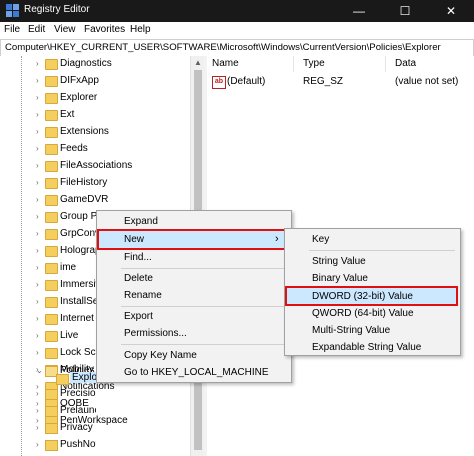 The width and height of the screenshot is (474, 456). I want to click on menu-help: Help, so click(140, 29).